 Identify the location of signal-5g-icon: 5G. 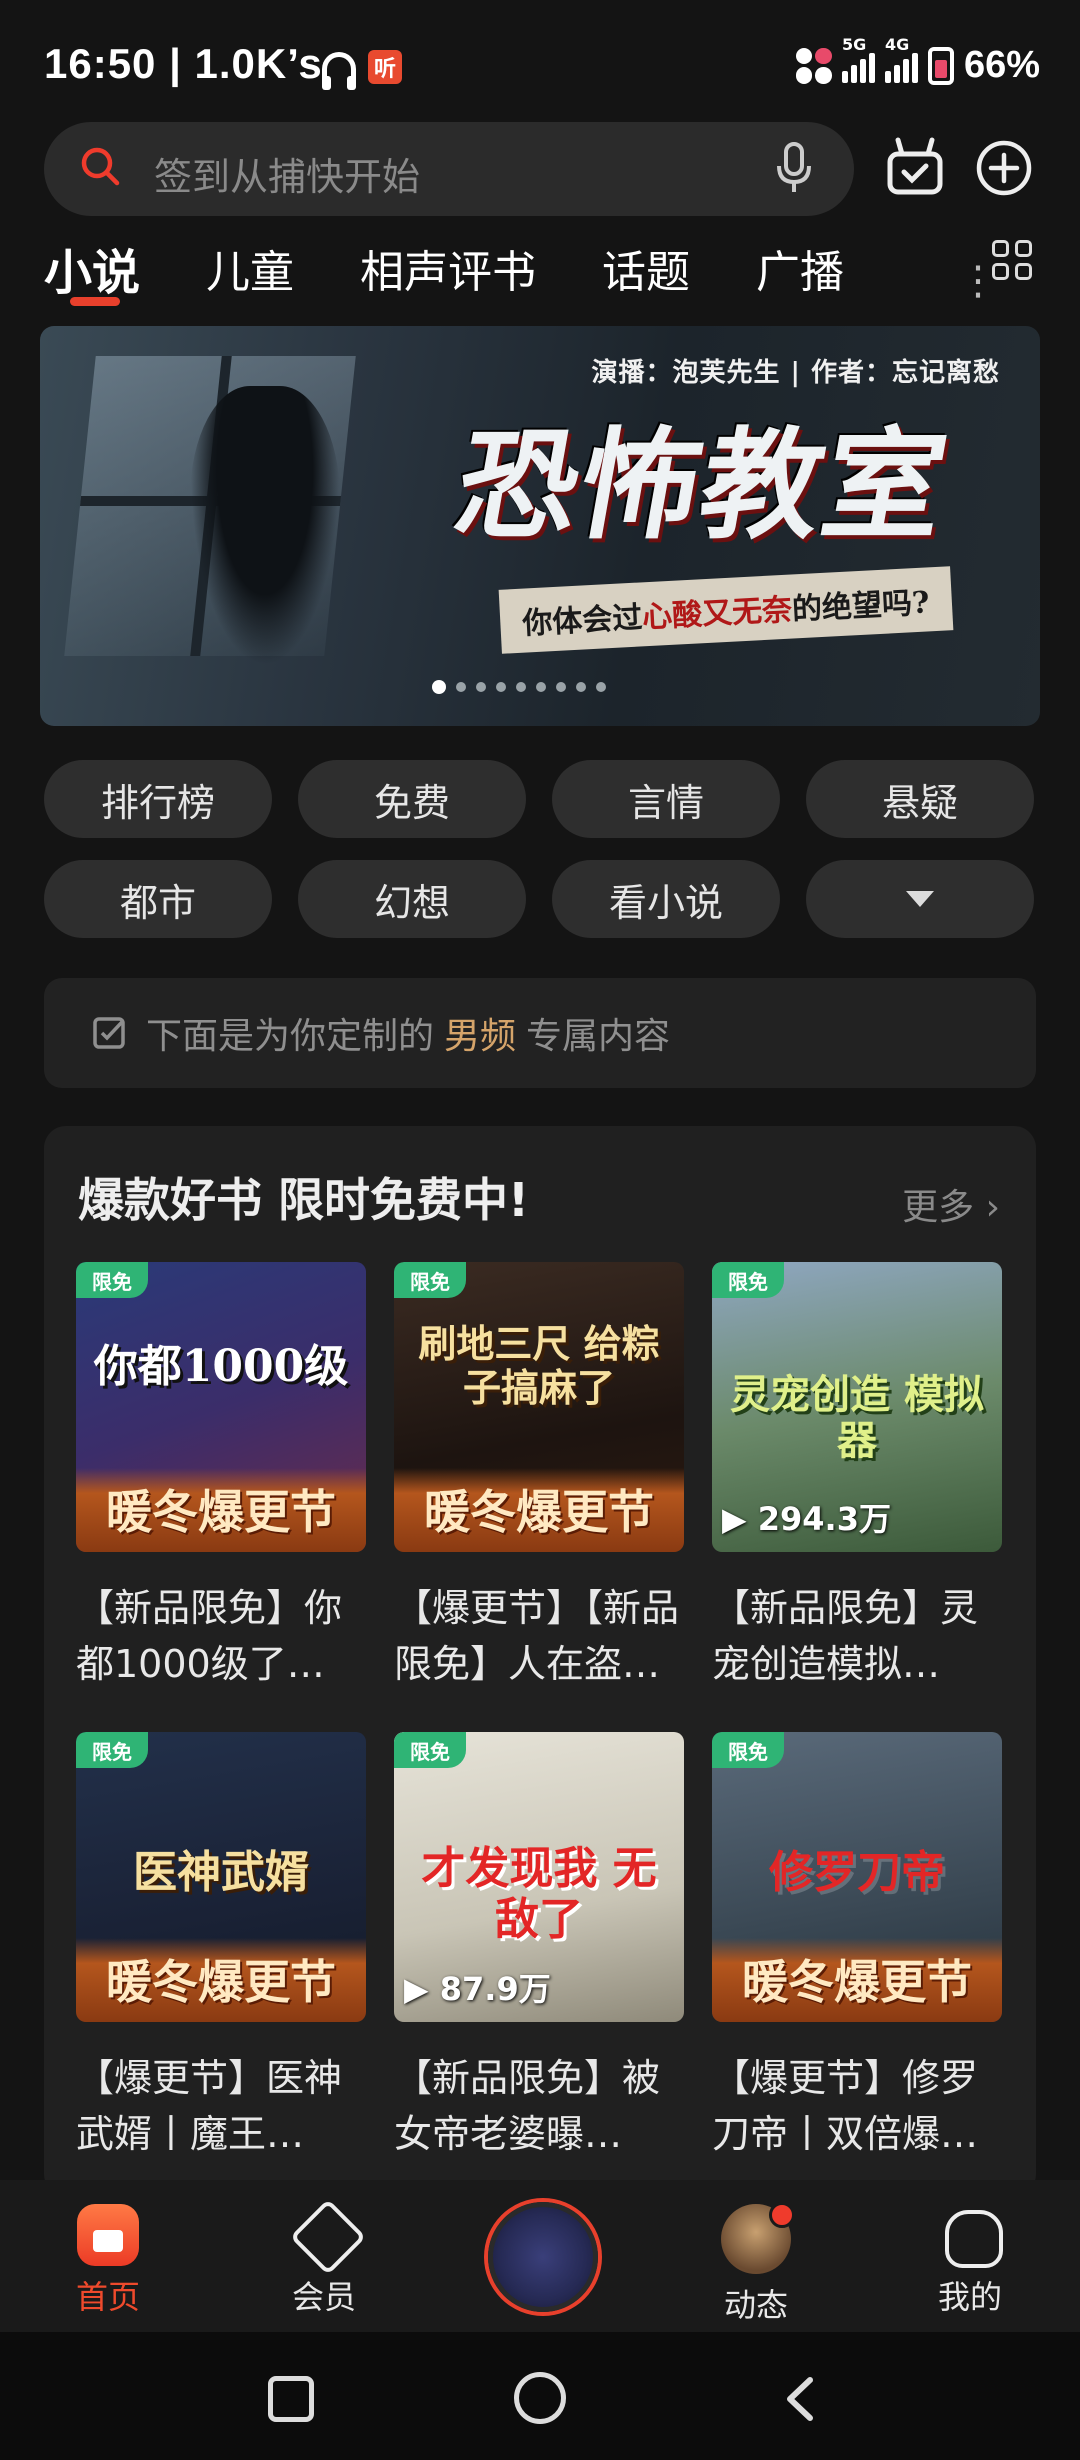
(858, 59).